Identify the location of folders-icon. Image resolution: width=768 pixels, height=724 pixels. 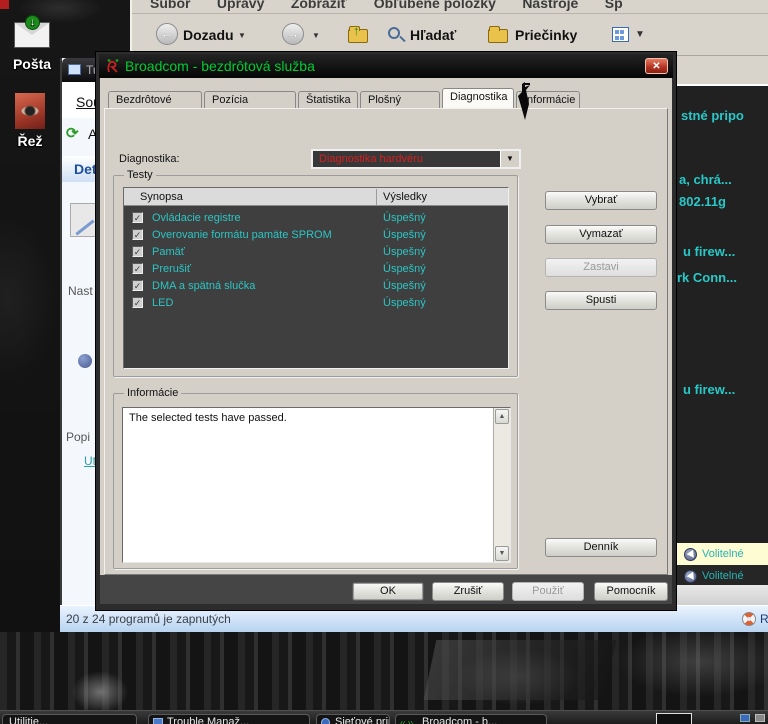
(498, 34).